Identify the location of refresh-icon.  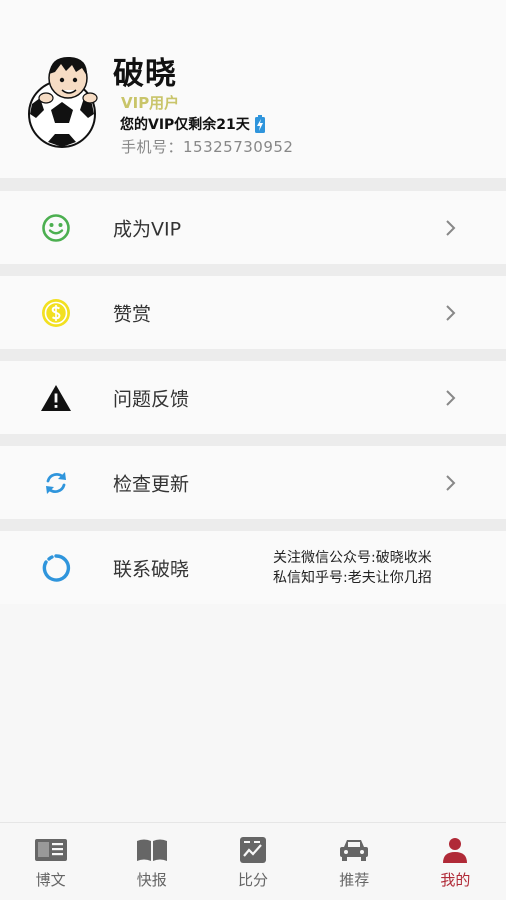
(56, 483).